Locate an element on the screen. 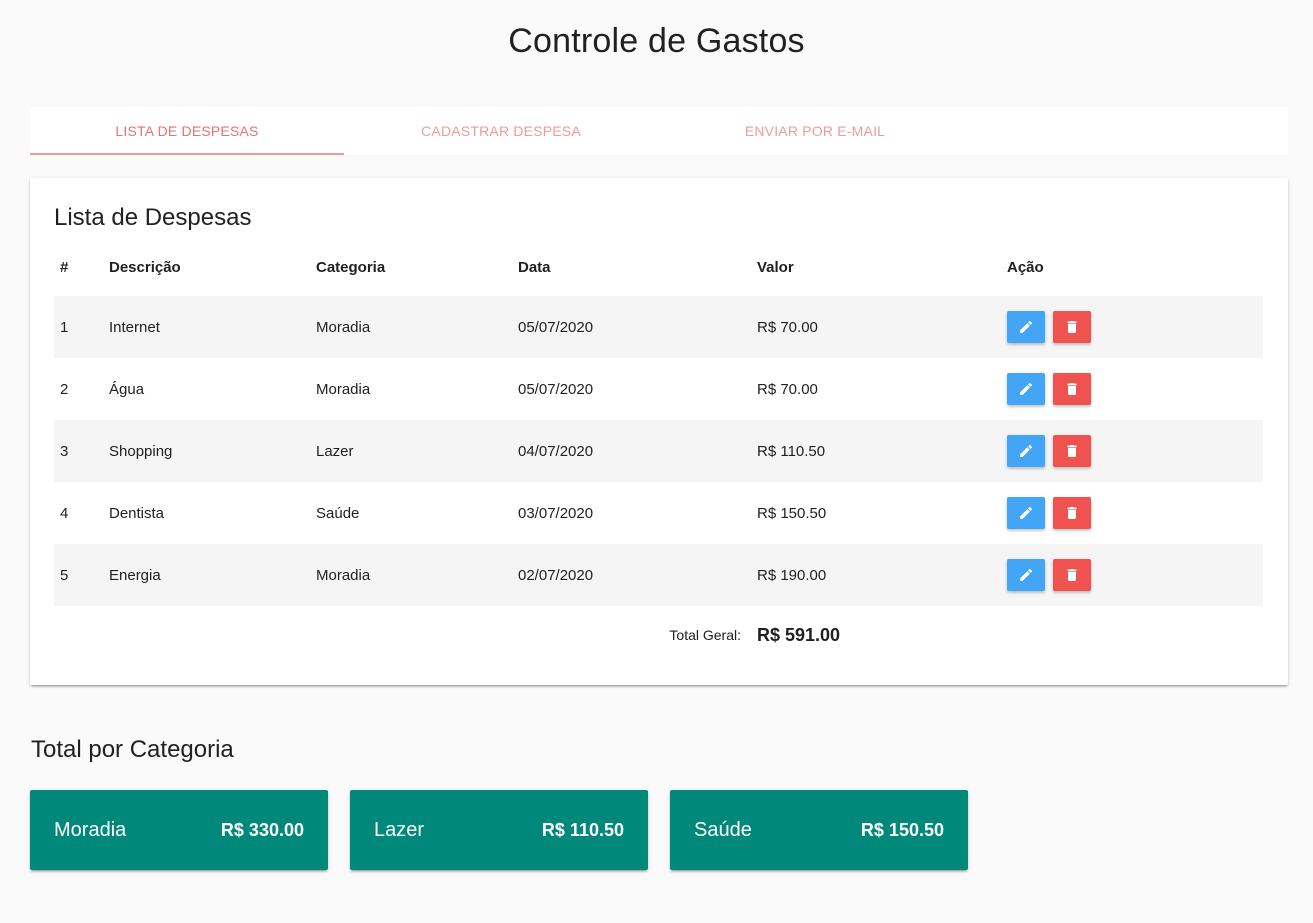 The width and height of the screenshot is (1313, 923). category-card-lazer: Lazer R$ 110.50 is located at coordinates (499, 830).